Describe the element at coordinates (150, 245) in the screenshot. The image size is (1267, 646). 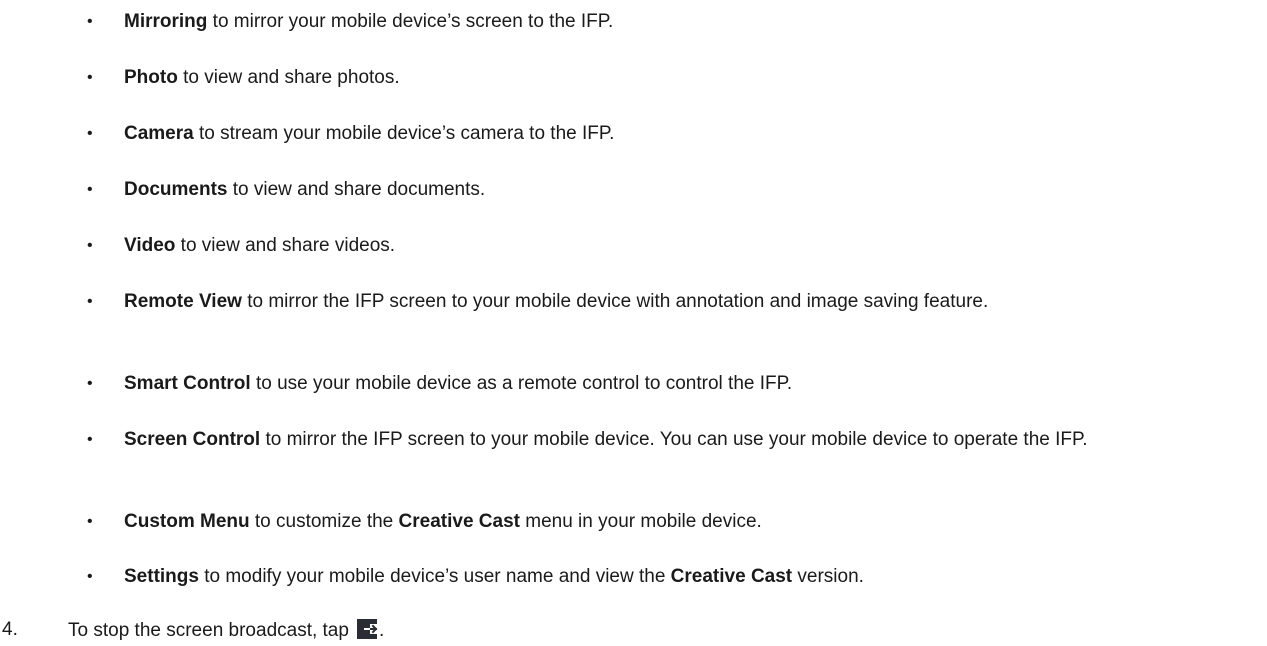
I see `feature-name: Video` at that location.